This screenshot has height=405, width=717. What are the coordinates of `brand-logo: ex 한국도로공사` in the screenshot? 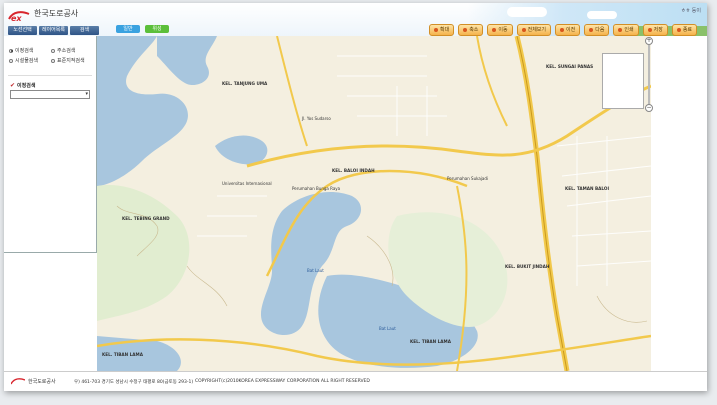 It's located at (43, 15).